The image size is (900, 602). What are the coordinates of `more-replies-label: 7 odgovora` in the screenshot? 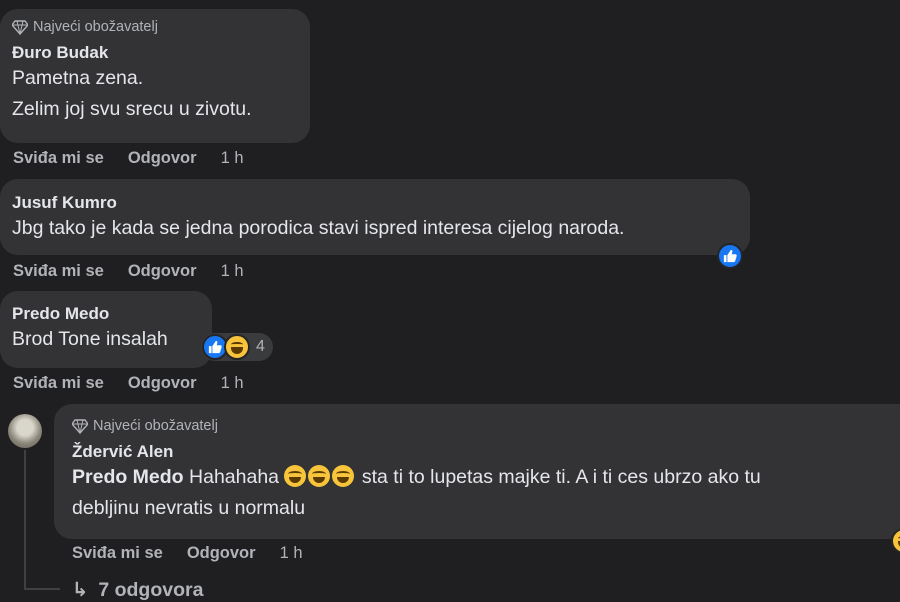 It's located at (151, 589).